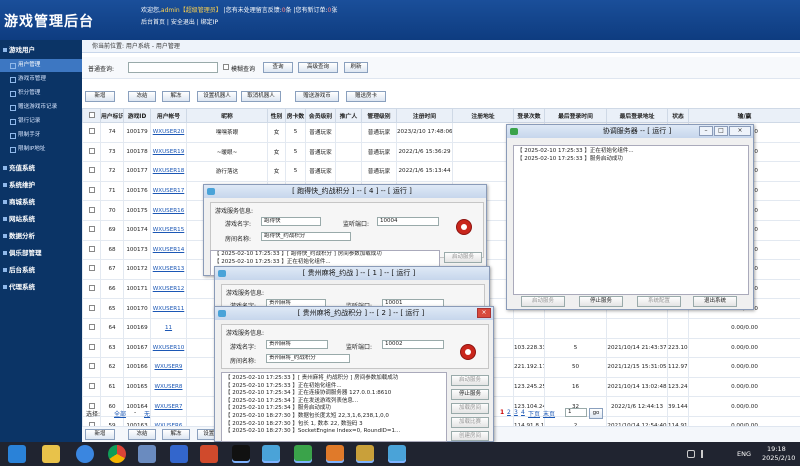 The image size is (800, 466). I want to click on game-name-field: 跑得快, so click(291, 221).